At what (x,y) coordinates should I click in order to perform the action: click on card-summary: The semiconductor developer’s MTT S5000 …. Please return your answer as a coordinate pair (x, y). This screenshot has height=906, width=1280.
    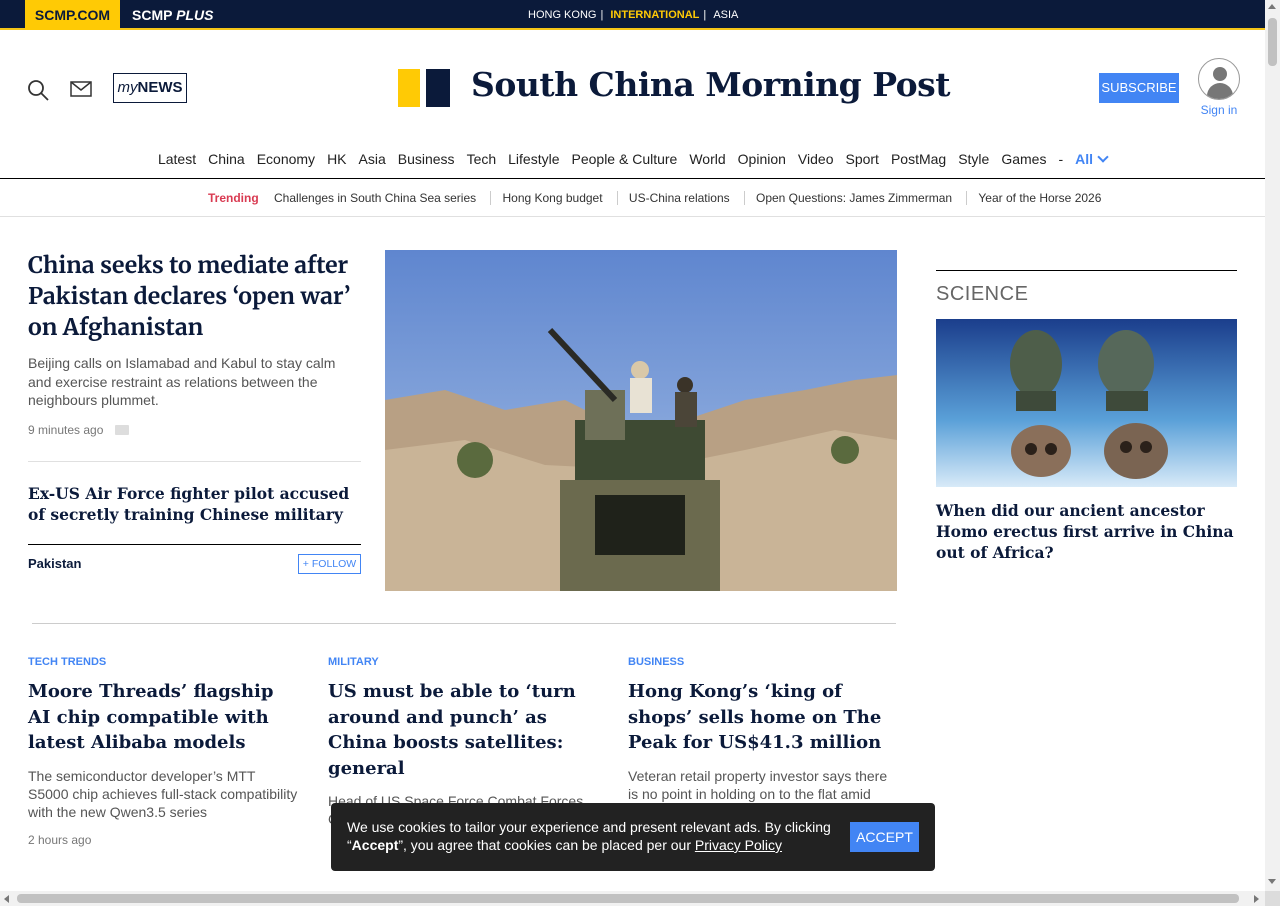
    Looking at the image, I should click on (163, 793).